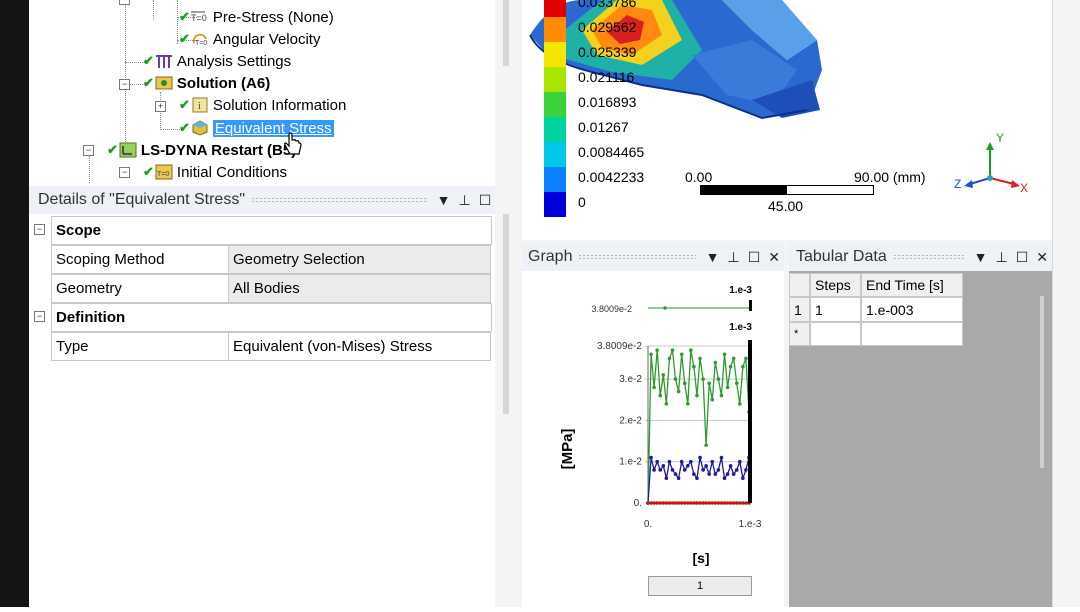  I want to click on tree-scrollbar-thumb, so click(506, 33).